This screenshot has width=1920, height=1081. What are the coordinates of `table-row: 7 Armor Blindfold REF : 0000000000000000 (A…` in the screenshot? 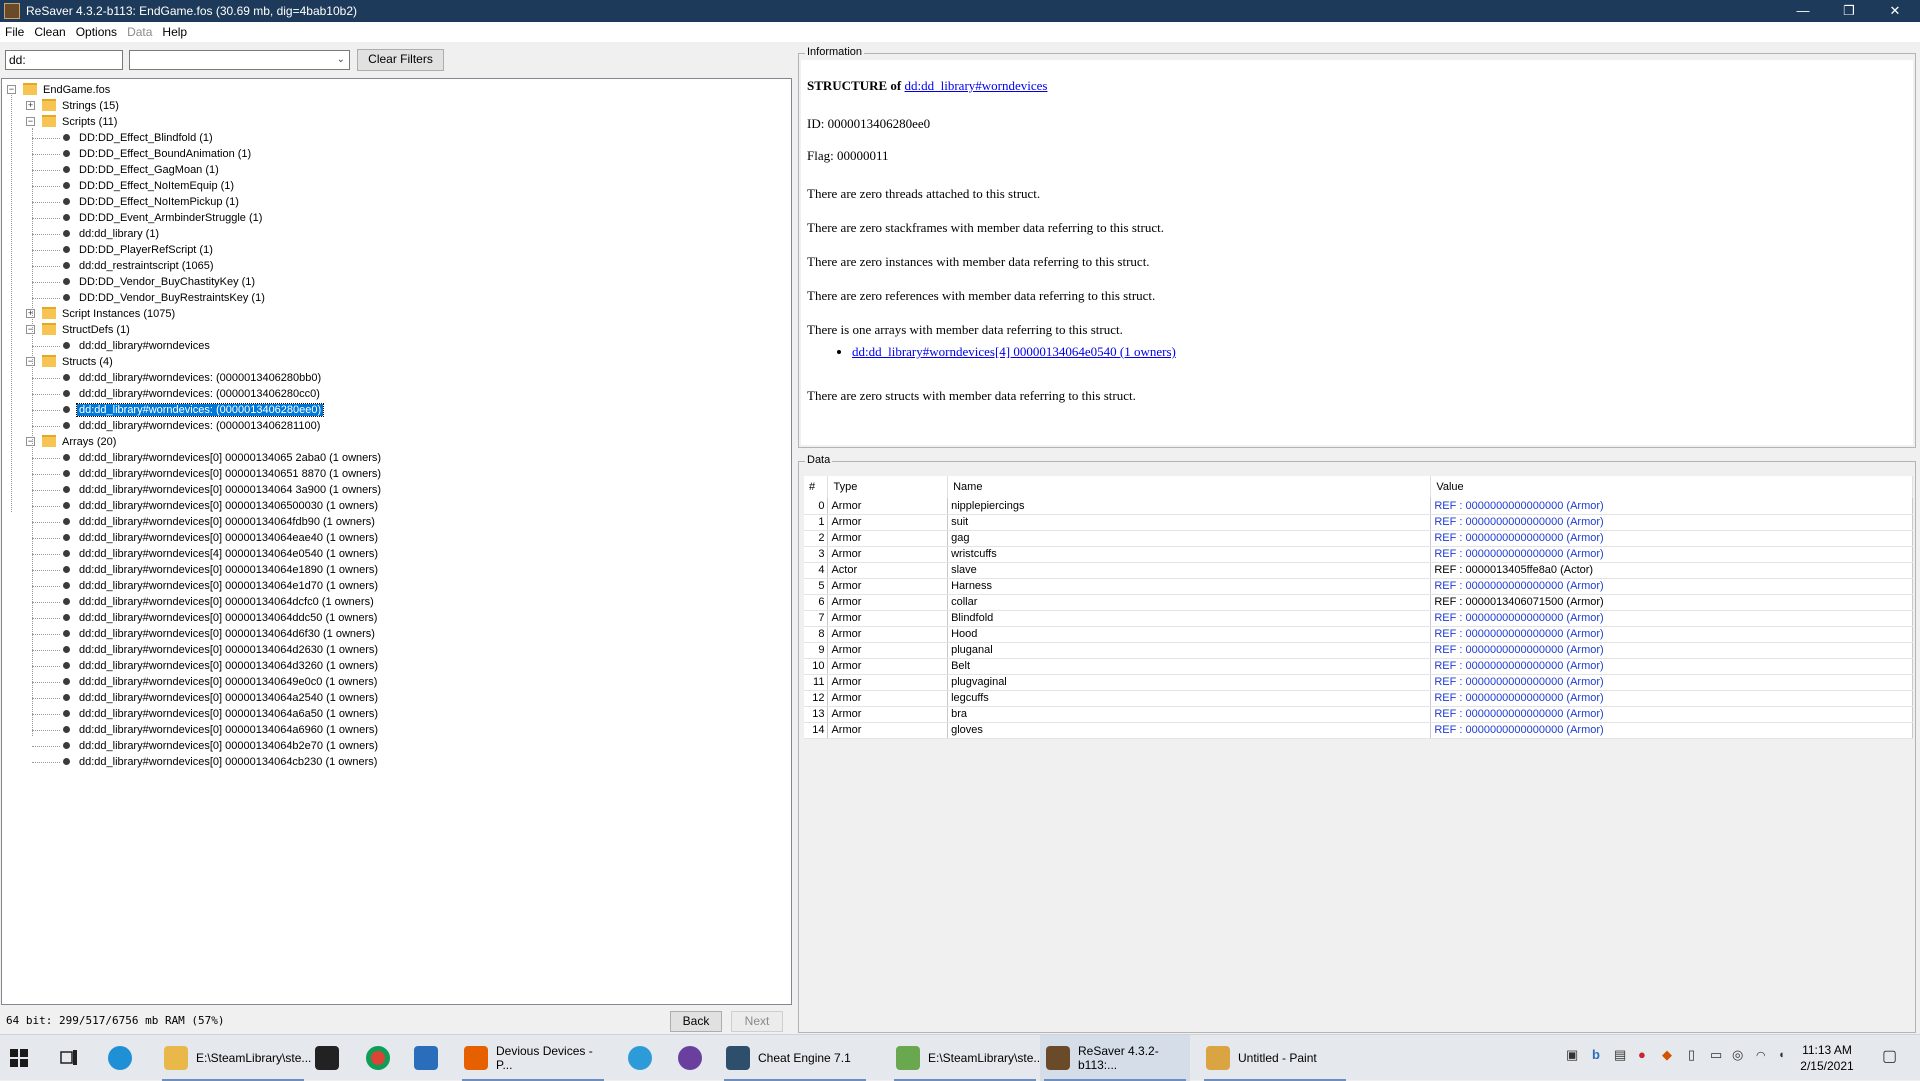 It's located at (1358, 618).